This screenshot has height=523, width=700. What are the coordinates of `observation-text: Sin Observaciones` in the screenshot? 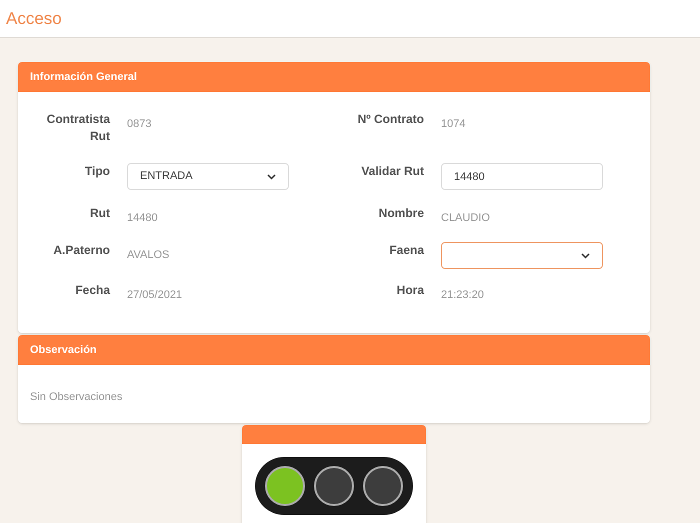 It's located at (76, 397).